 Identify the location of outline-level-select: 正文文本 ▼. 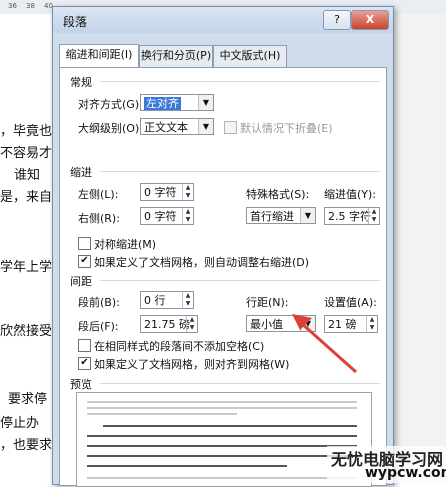
(177, 126).